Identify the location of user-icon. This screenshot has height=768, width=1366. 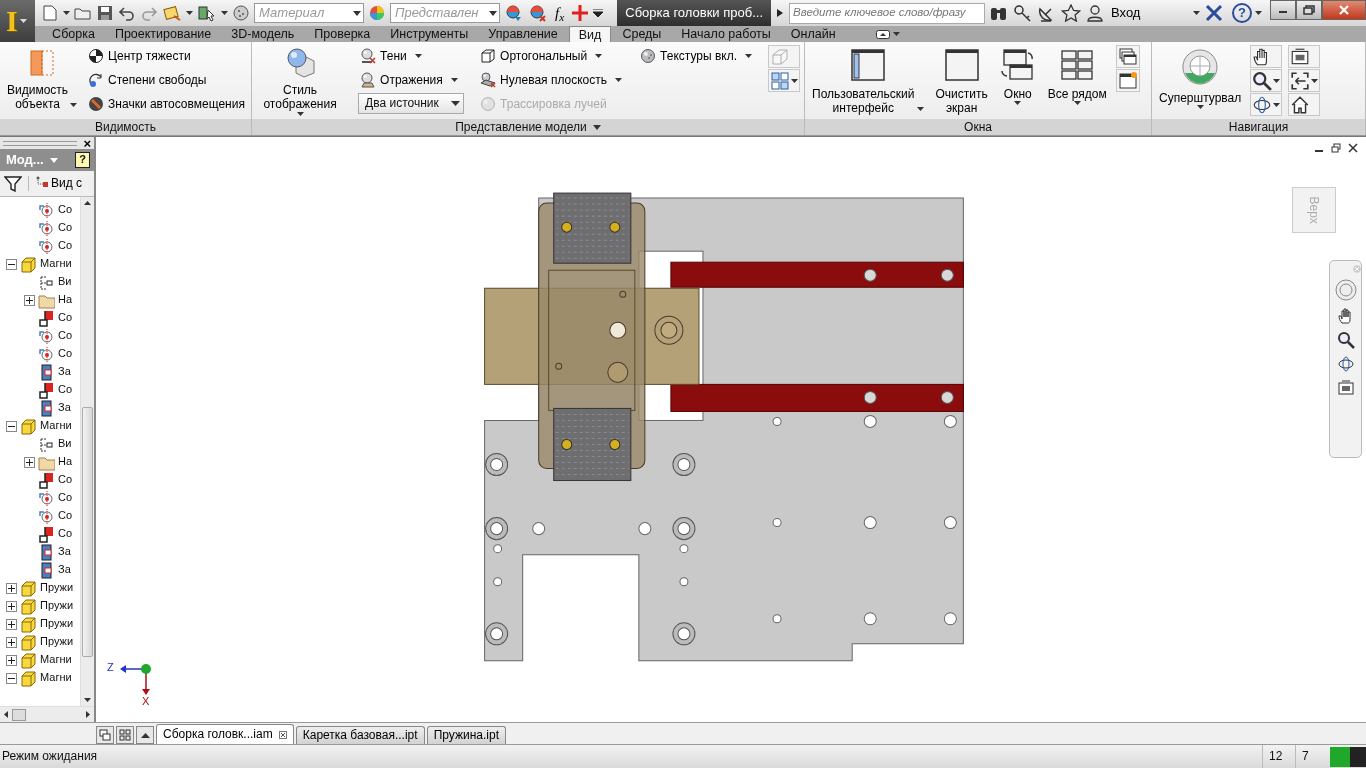
(1095, 13).